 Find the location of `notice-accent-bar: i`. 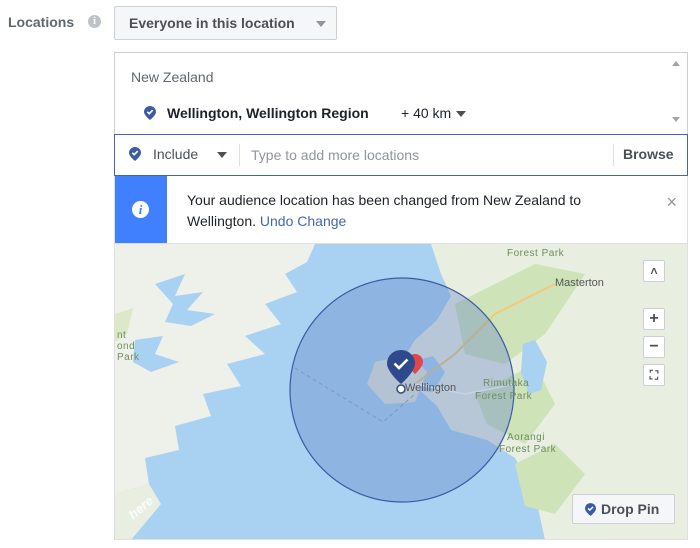

notice-accent-bar: i is located at coordinates (141, 209).